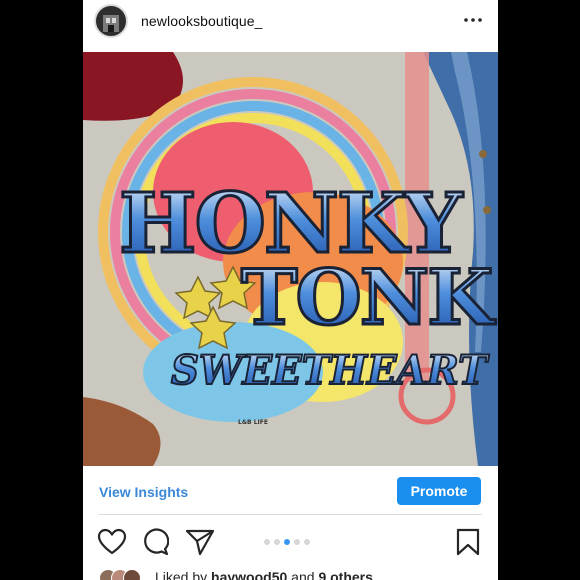 This screenshot has width=580, height=580. I want to click on liked-by-prefix: Liked by, so click(183, 574).